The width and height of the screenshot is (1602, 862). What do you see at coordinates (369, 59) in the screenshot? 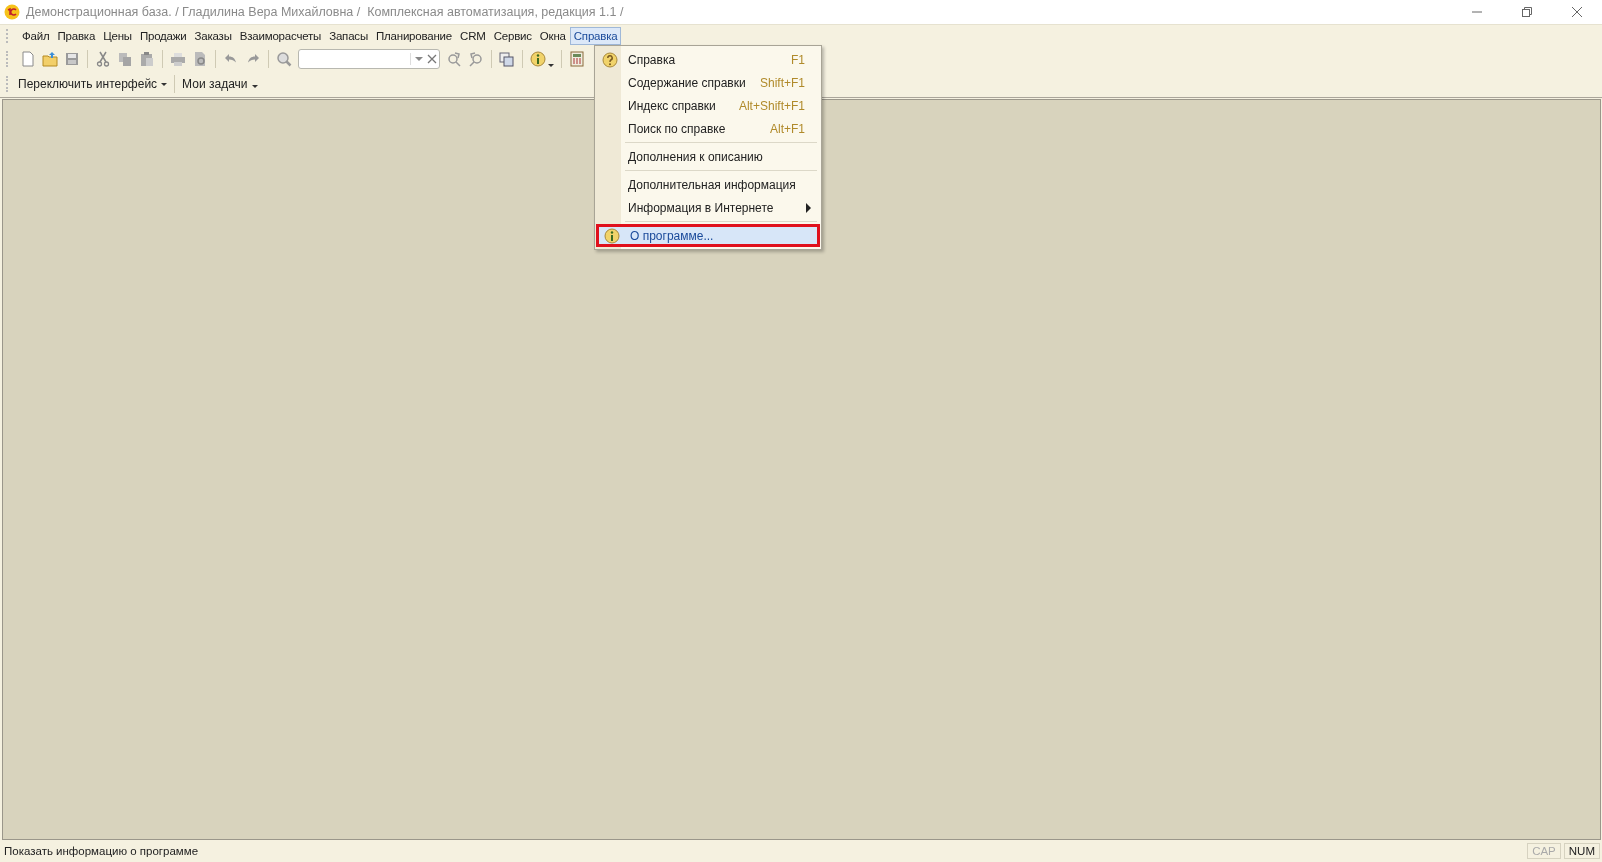
I see `search-field` at bounding box center [369, 59].